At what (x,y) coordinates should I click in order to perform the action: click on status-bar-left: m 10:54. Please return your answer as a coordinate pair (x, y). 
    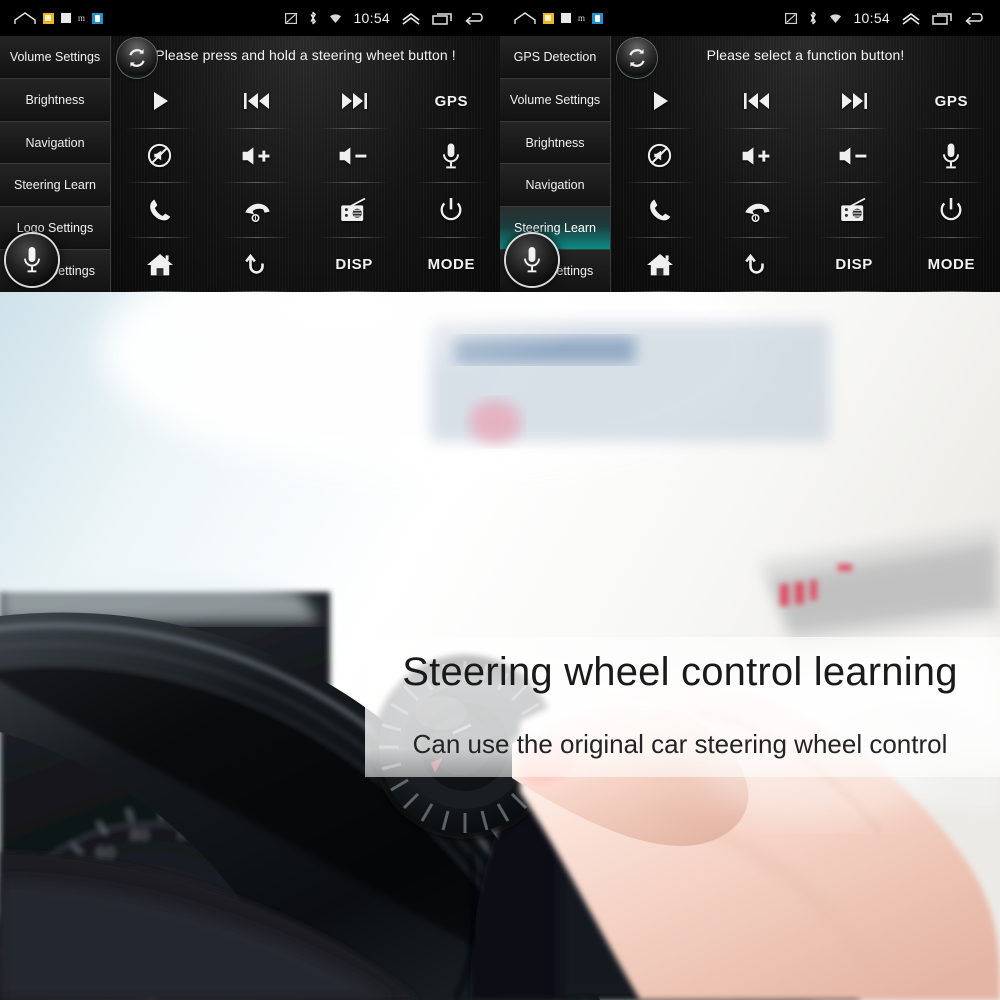
    Looking at the image, I should click on (250, 18).